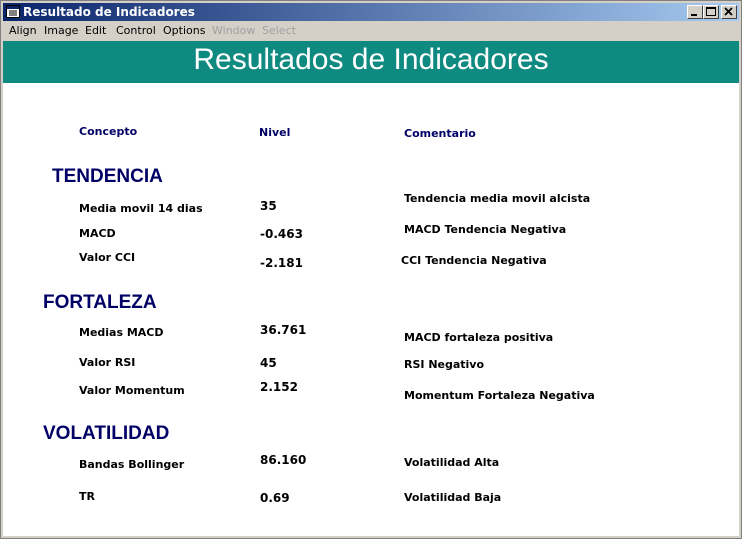 The image size is (742, 539). Describe the element at coordinates (268, 363) in the screenshot. I see `level-value: 45` at that location.